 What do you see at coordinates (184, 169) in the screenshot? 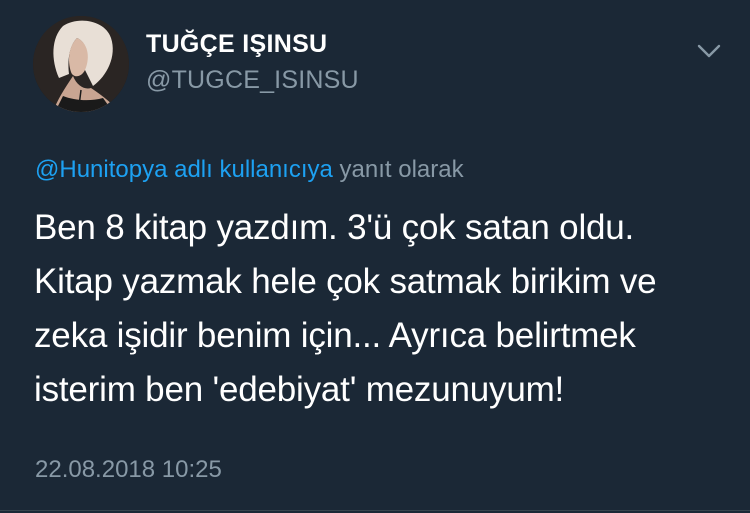
I see `reply-mention-link: @Hunitopya adlı kullanıcıya` at bounding box center [184, 169].